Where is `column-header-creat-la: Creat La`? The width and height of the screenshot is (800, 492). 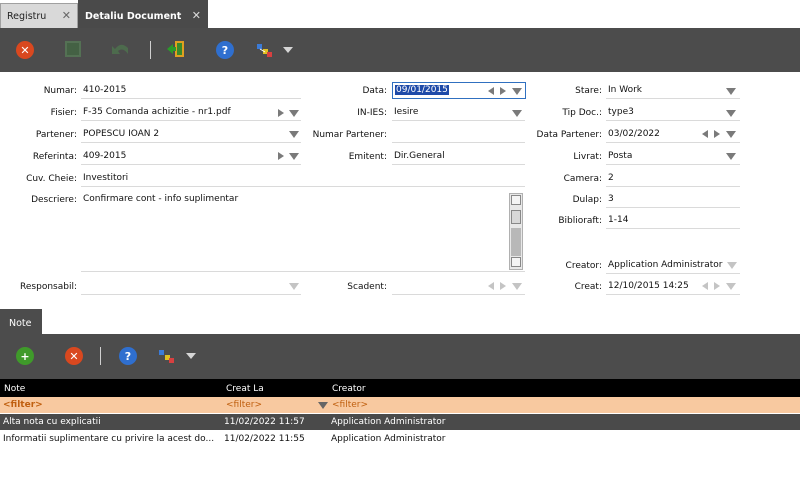 column-header-creat-la: Creat La is located at coordinates (245, 389).